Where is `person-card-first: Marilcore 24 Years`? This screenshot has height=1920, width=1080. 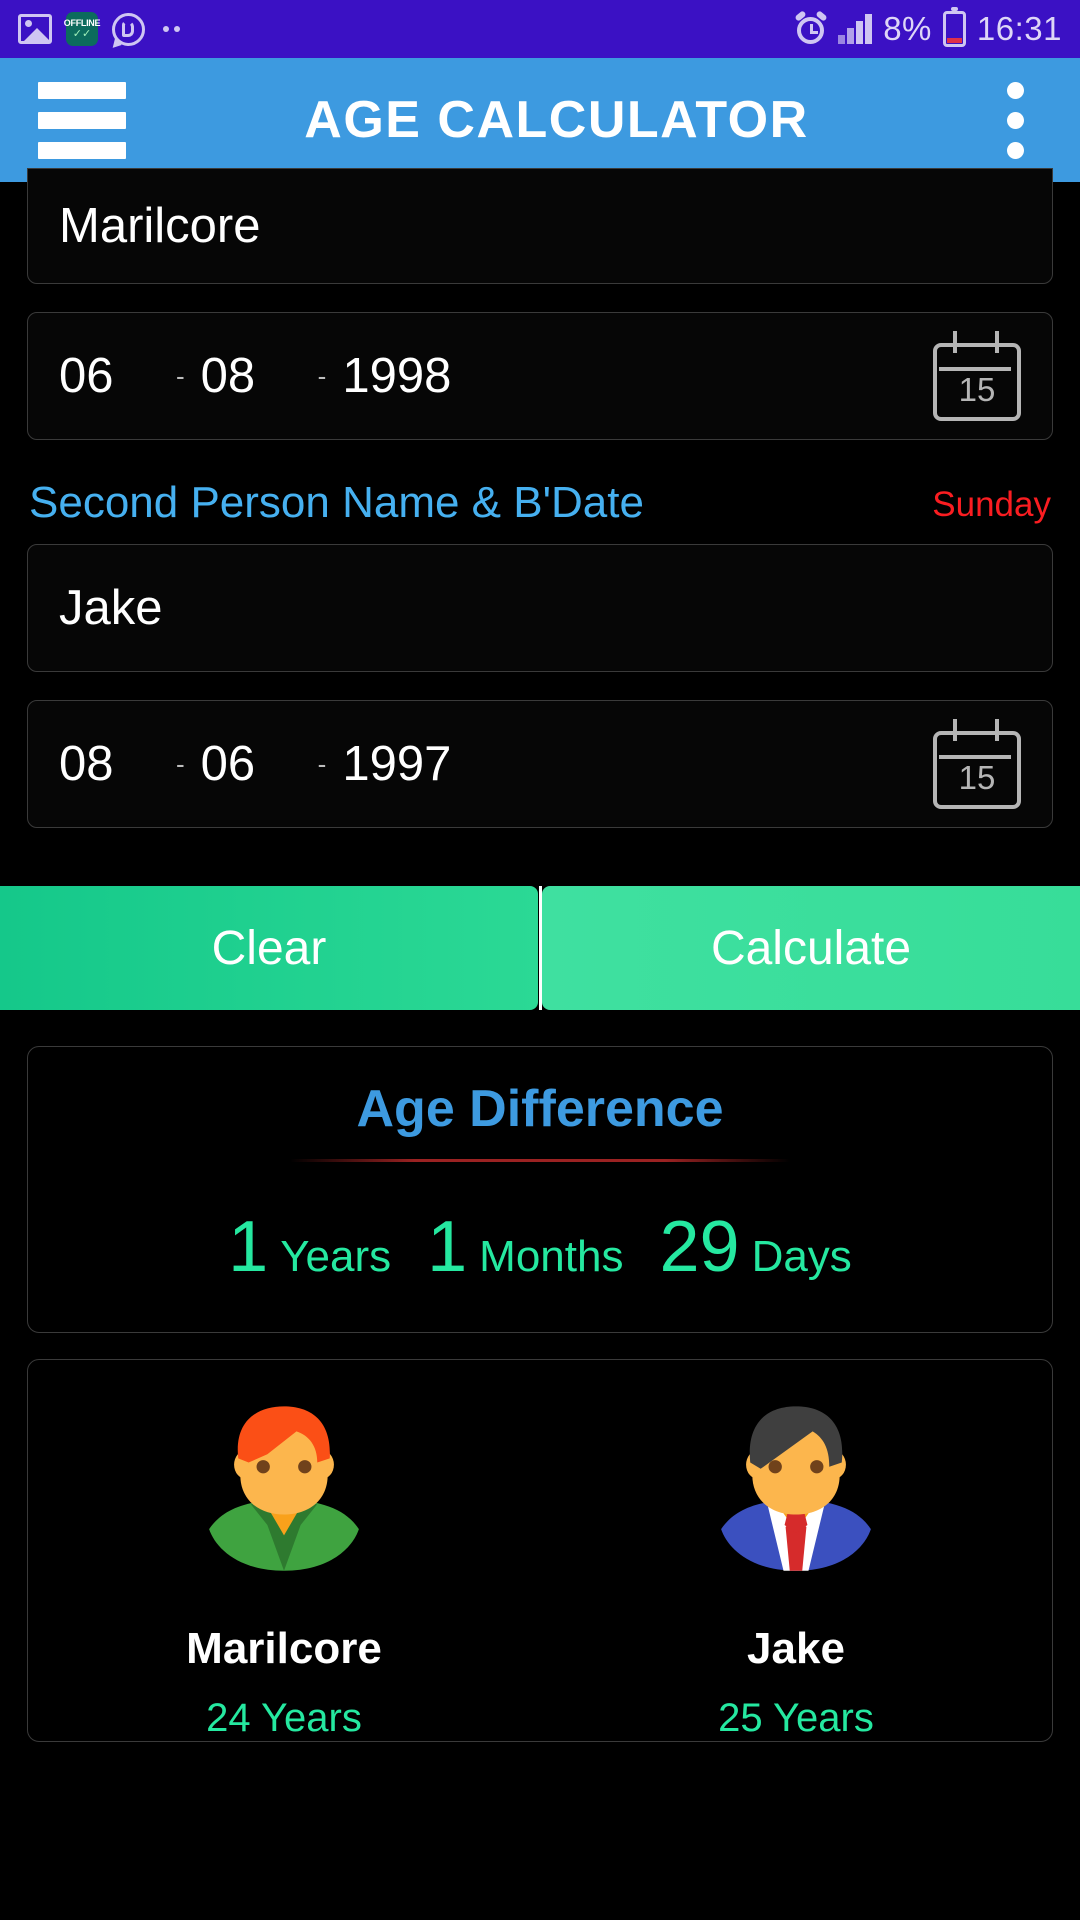 person-card-first: Marilcore 24 Years is located at coordinates (284, 1568).